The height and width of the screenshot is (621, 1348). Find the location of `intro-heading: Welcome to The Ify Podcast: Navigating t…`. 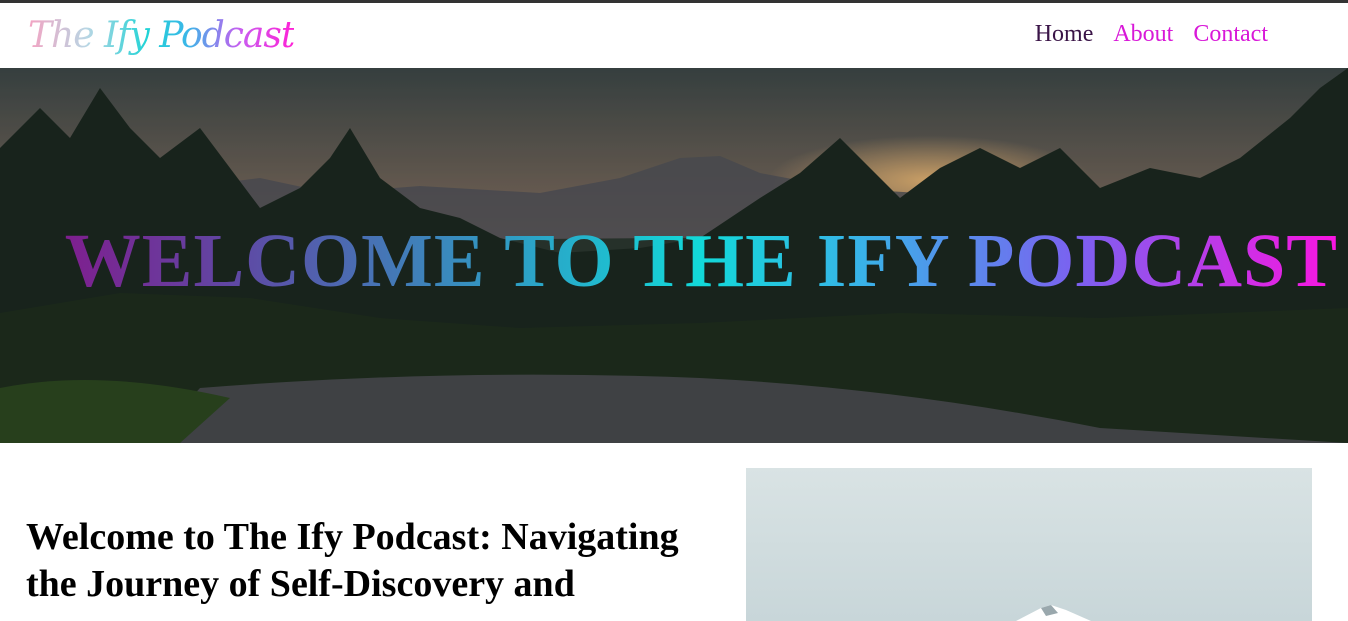

intro-heading: Welcome to The Ify Podcast: Navigating t… is located at coordinates (352, 560).